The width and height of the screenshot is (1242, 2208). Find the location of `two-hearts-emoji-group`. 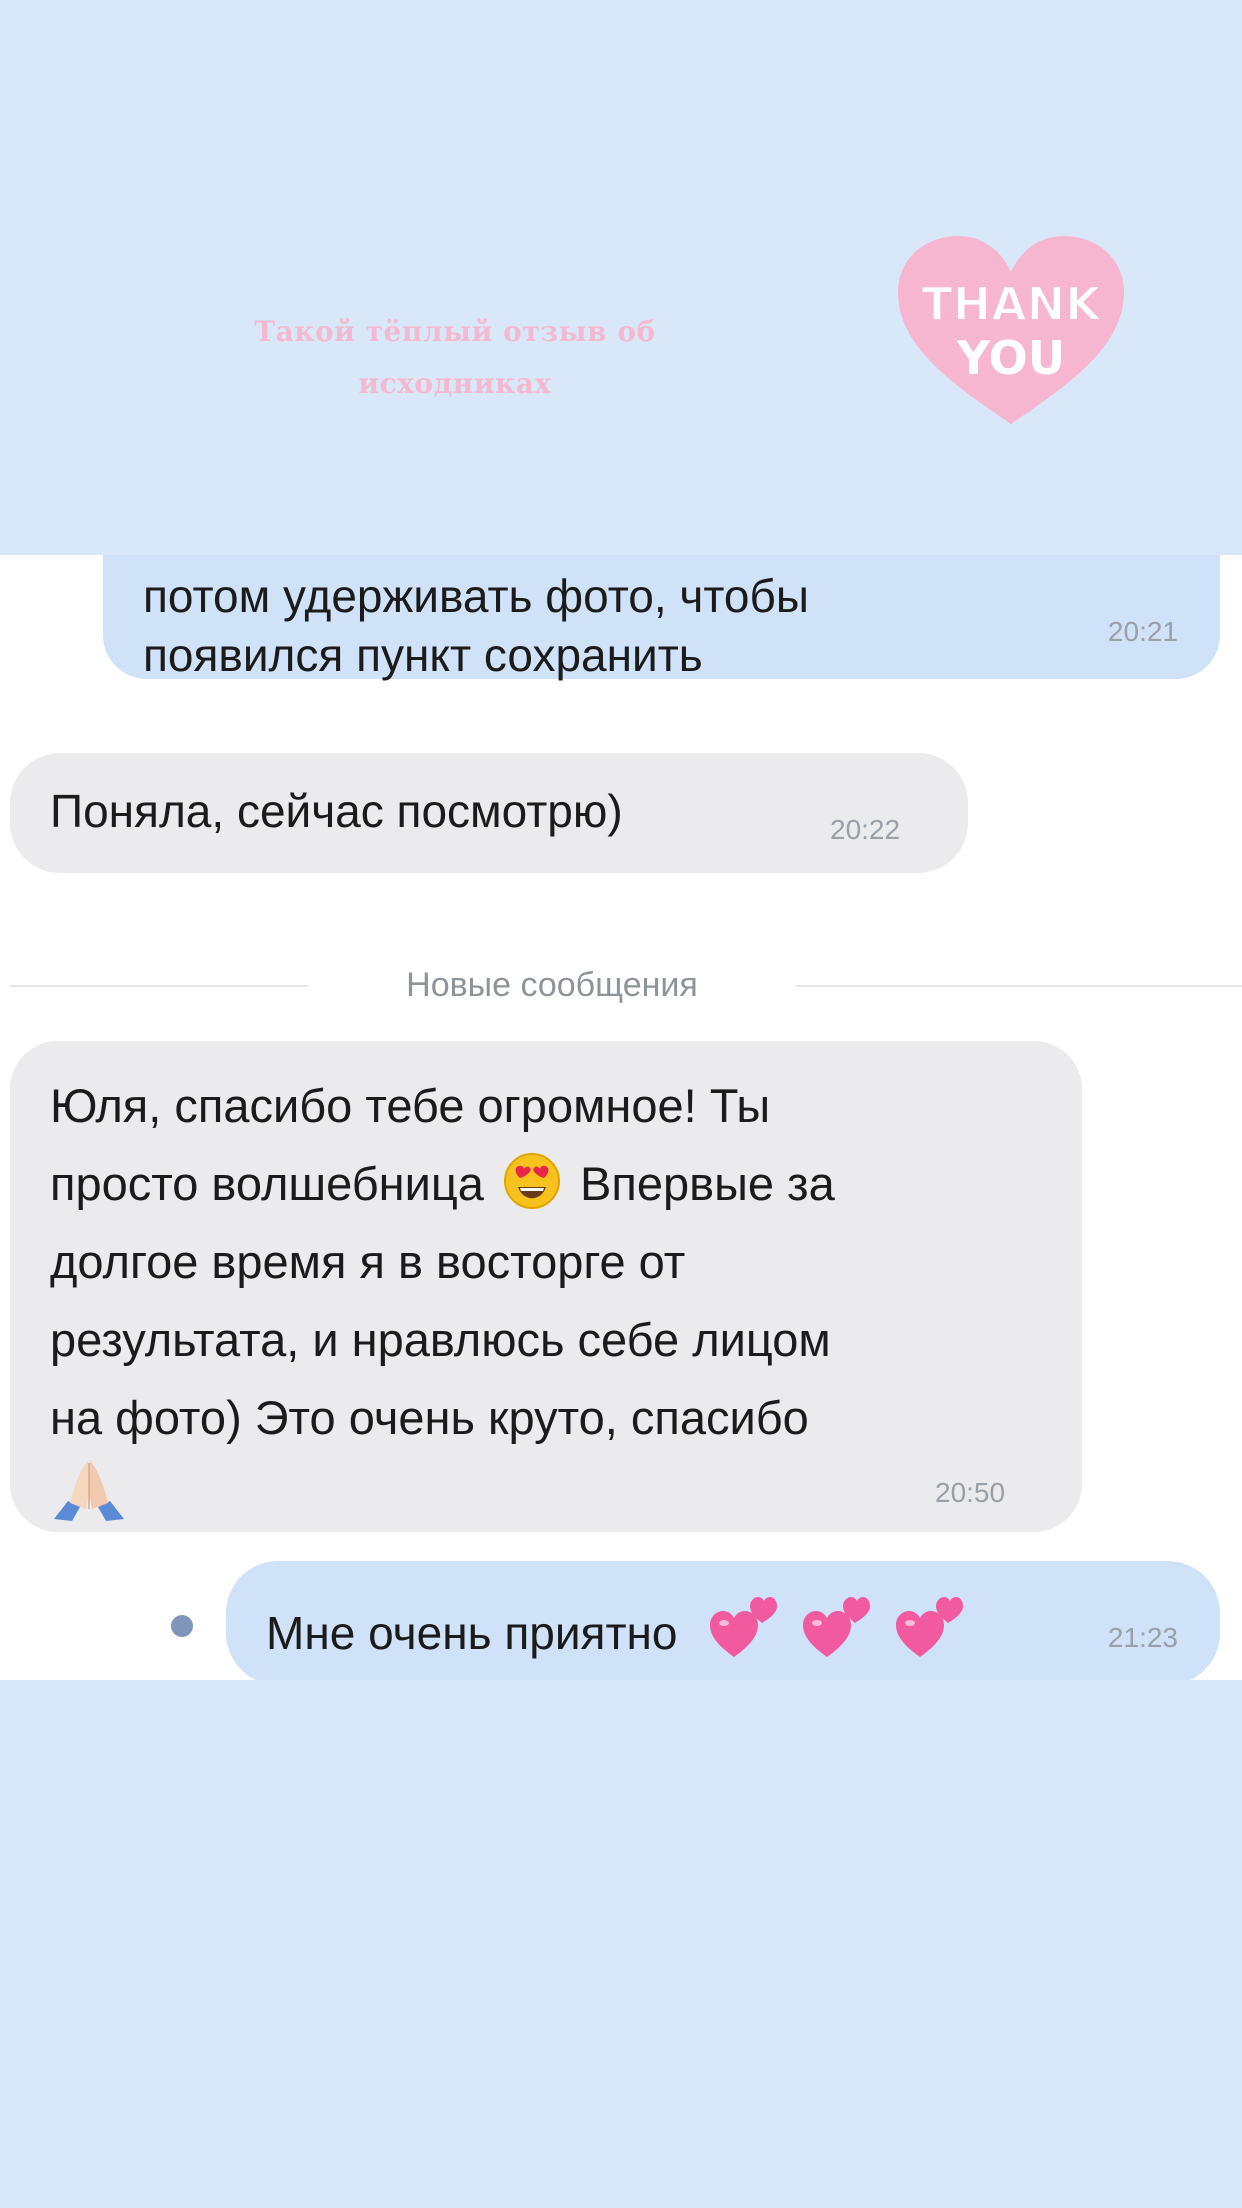

two-hearts-emoji-group is located at coordinates (841, 1634).